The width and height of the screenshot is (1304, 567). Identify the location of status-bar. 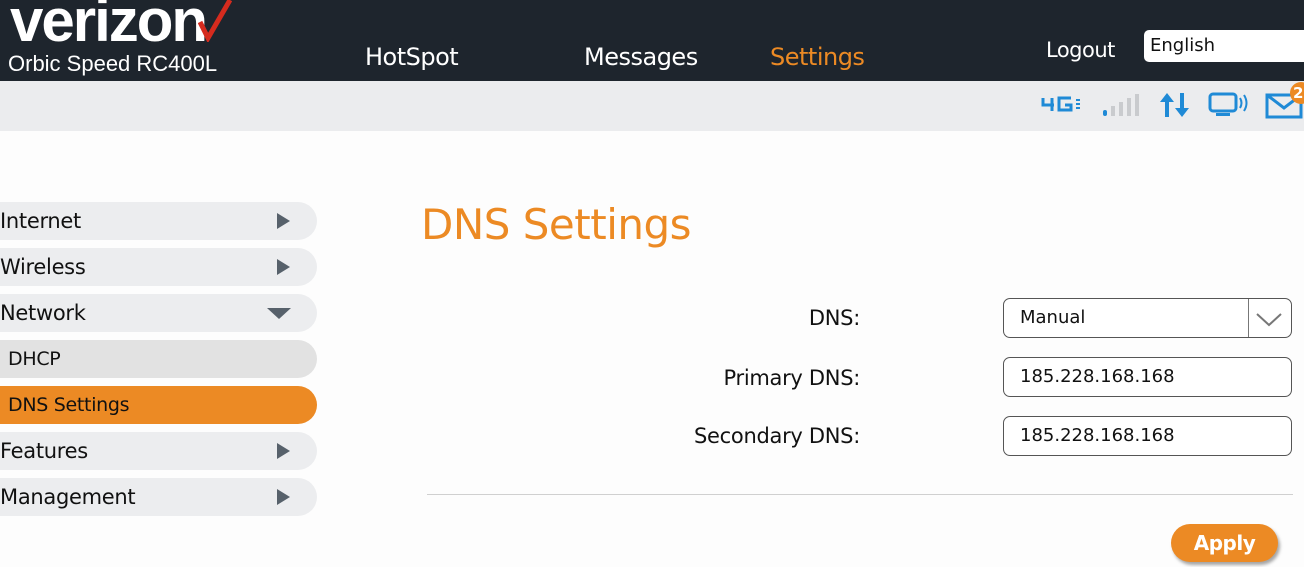
(652, 106).